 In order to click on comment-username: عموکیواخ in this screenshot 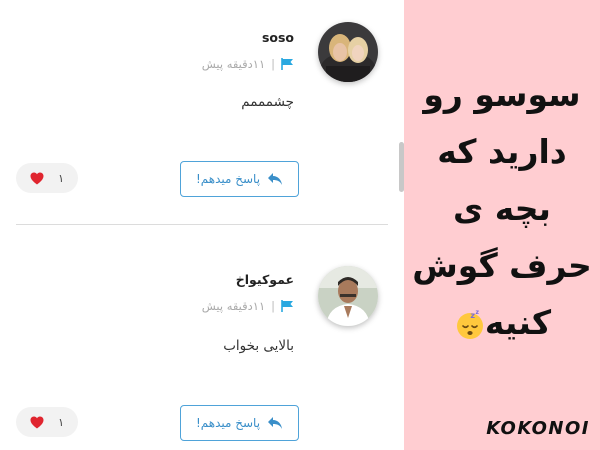, I will do `click(265, 279)`.